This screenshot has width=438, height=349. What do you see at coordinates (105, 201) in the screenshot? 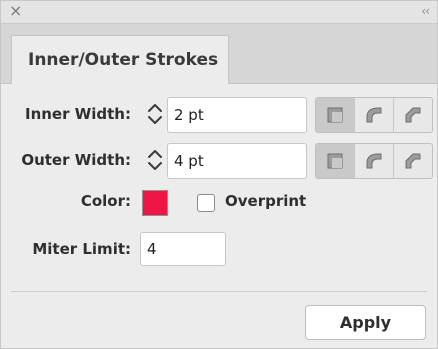
I see `color-label: Color:` at bounding box center [105, 201].